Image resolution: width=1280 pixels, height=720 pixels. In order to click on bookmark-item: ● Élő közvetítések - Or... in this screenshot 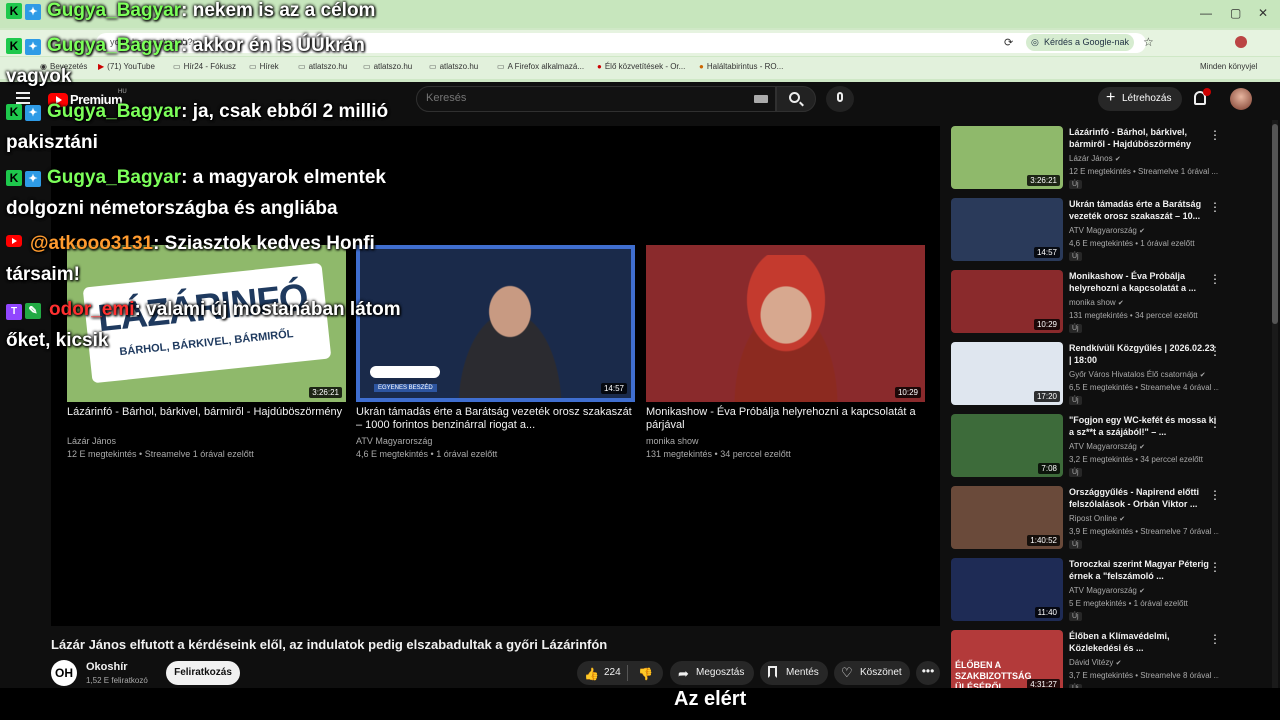, I will do `click(641, 66)`.